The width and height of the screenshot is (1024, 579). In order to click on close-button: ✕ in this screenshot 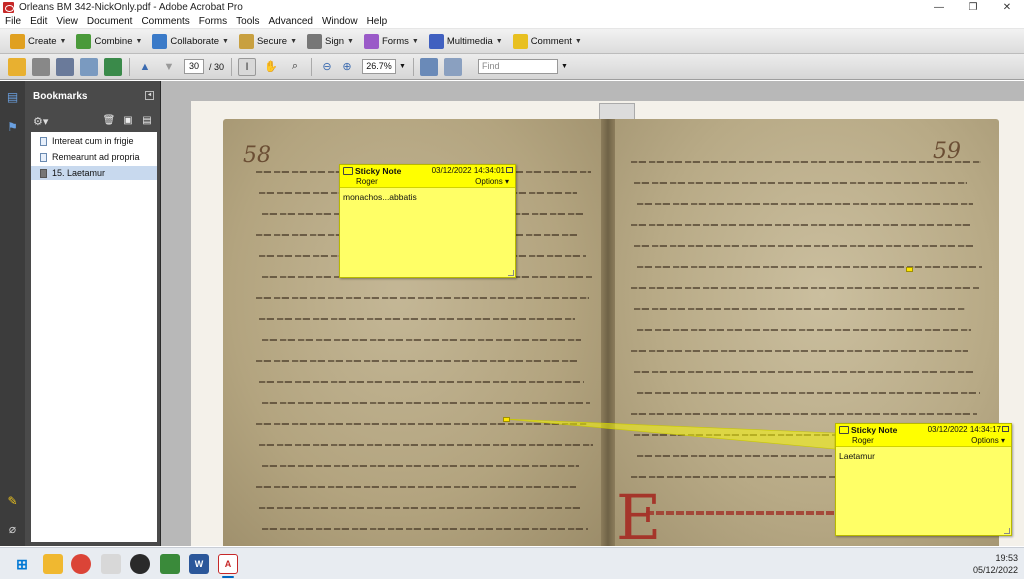, I will do `click(1007, 7)`.